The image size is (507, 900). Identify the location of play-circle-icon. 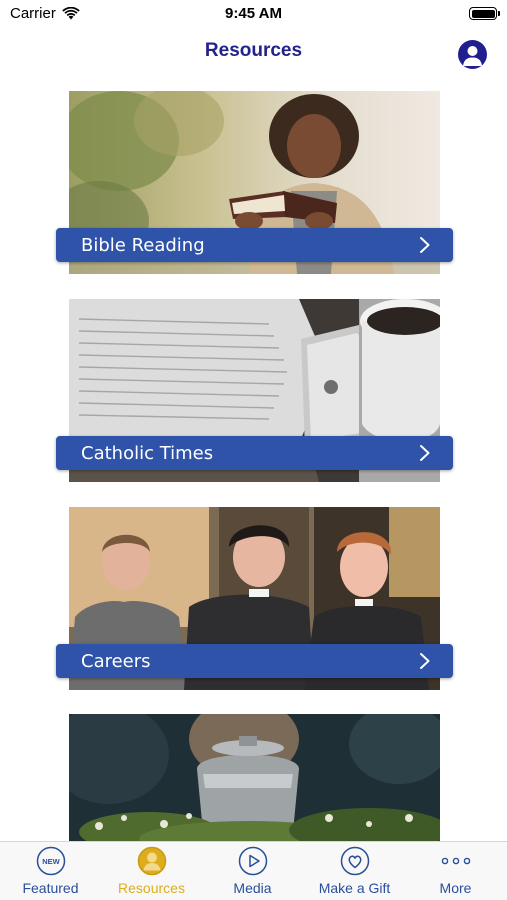
(252, 861).